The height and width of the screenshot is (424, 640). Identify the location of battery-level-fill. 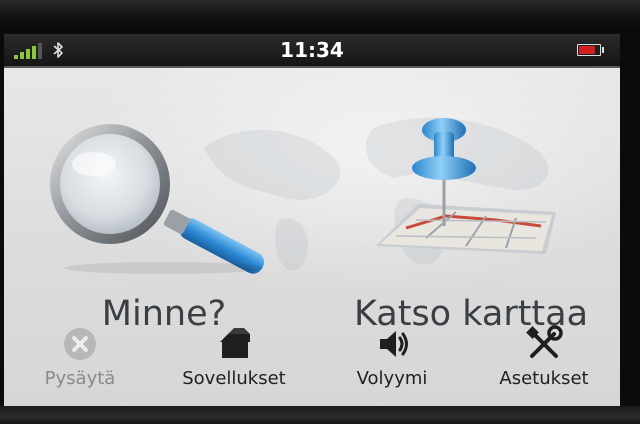
(587, 50).